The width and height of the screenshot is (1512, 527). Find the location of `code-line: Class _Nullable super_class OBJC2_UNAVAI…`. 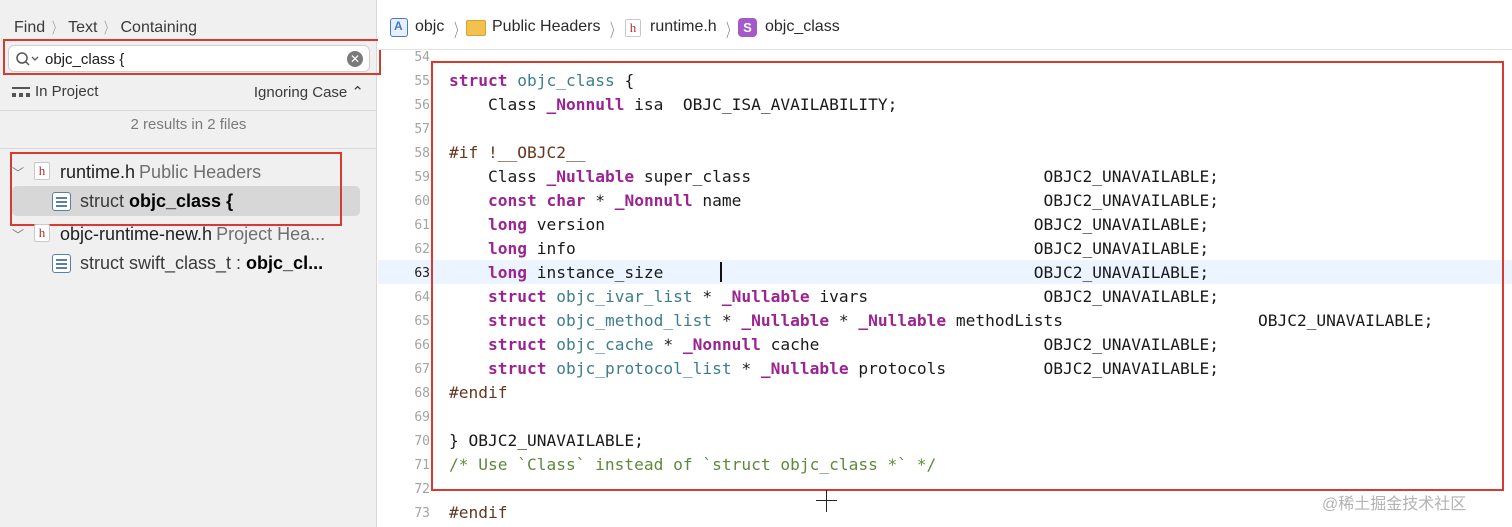

code-line: Class _Nullable super_class OBJC2_UNAVAI… is located at coordinates (834, 176).